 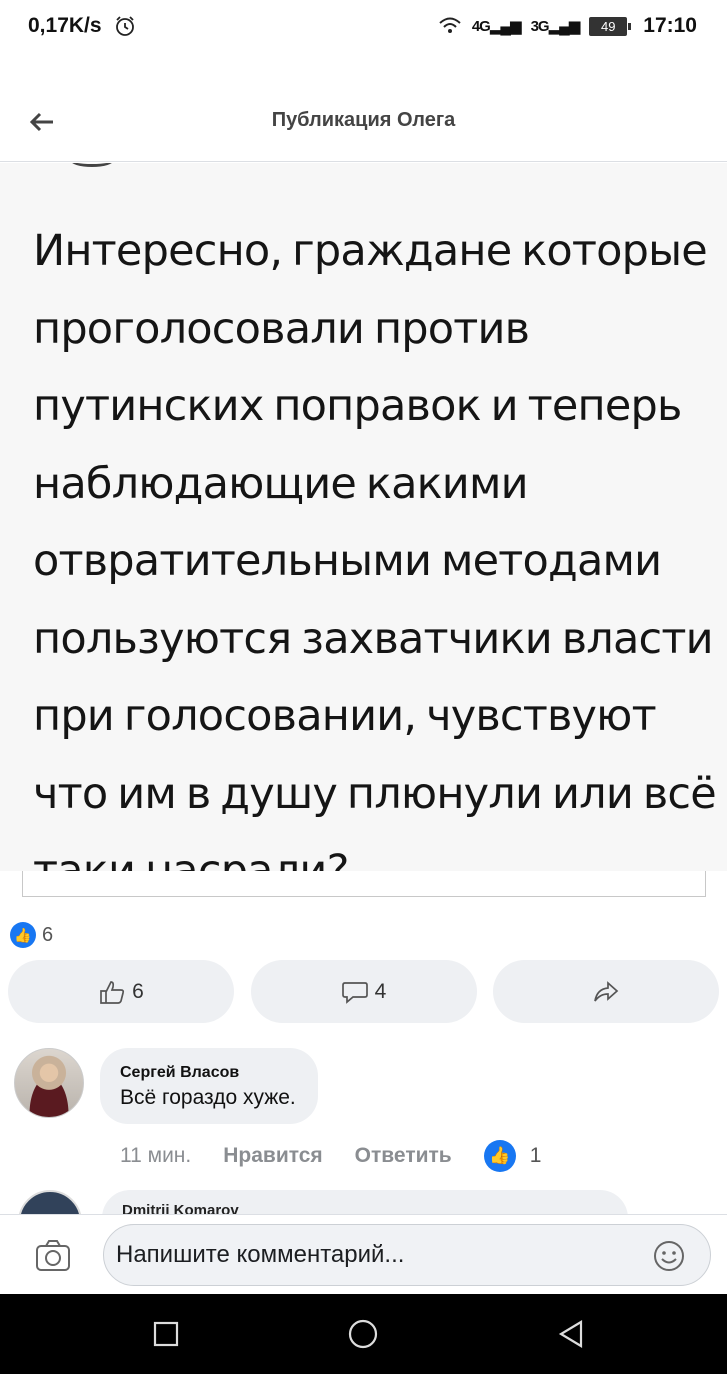 I want to click on signal-4g-icon: 4G▂▄▆, so click(x=496, y=26).